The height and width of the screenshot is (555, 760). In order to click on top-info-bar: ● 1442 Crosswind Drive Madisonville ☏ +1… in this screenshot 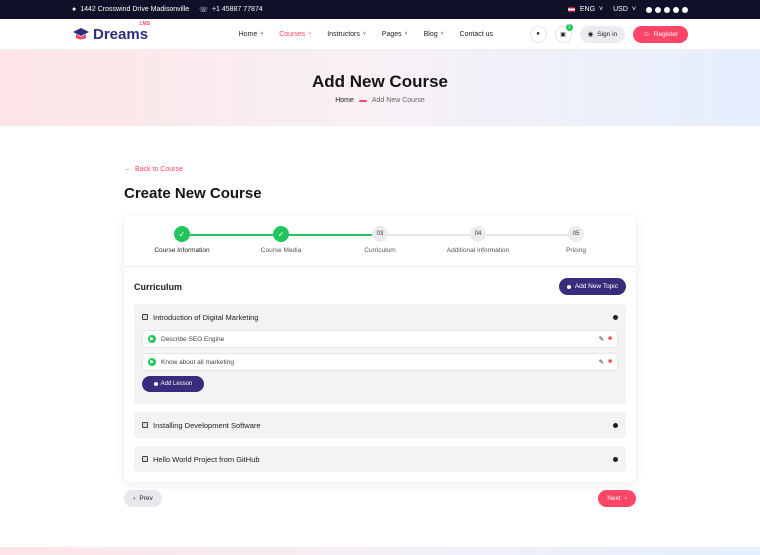, I will do `click(380, 9)`.